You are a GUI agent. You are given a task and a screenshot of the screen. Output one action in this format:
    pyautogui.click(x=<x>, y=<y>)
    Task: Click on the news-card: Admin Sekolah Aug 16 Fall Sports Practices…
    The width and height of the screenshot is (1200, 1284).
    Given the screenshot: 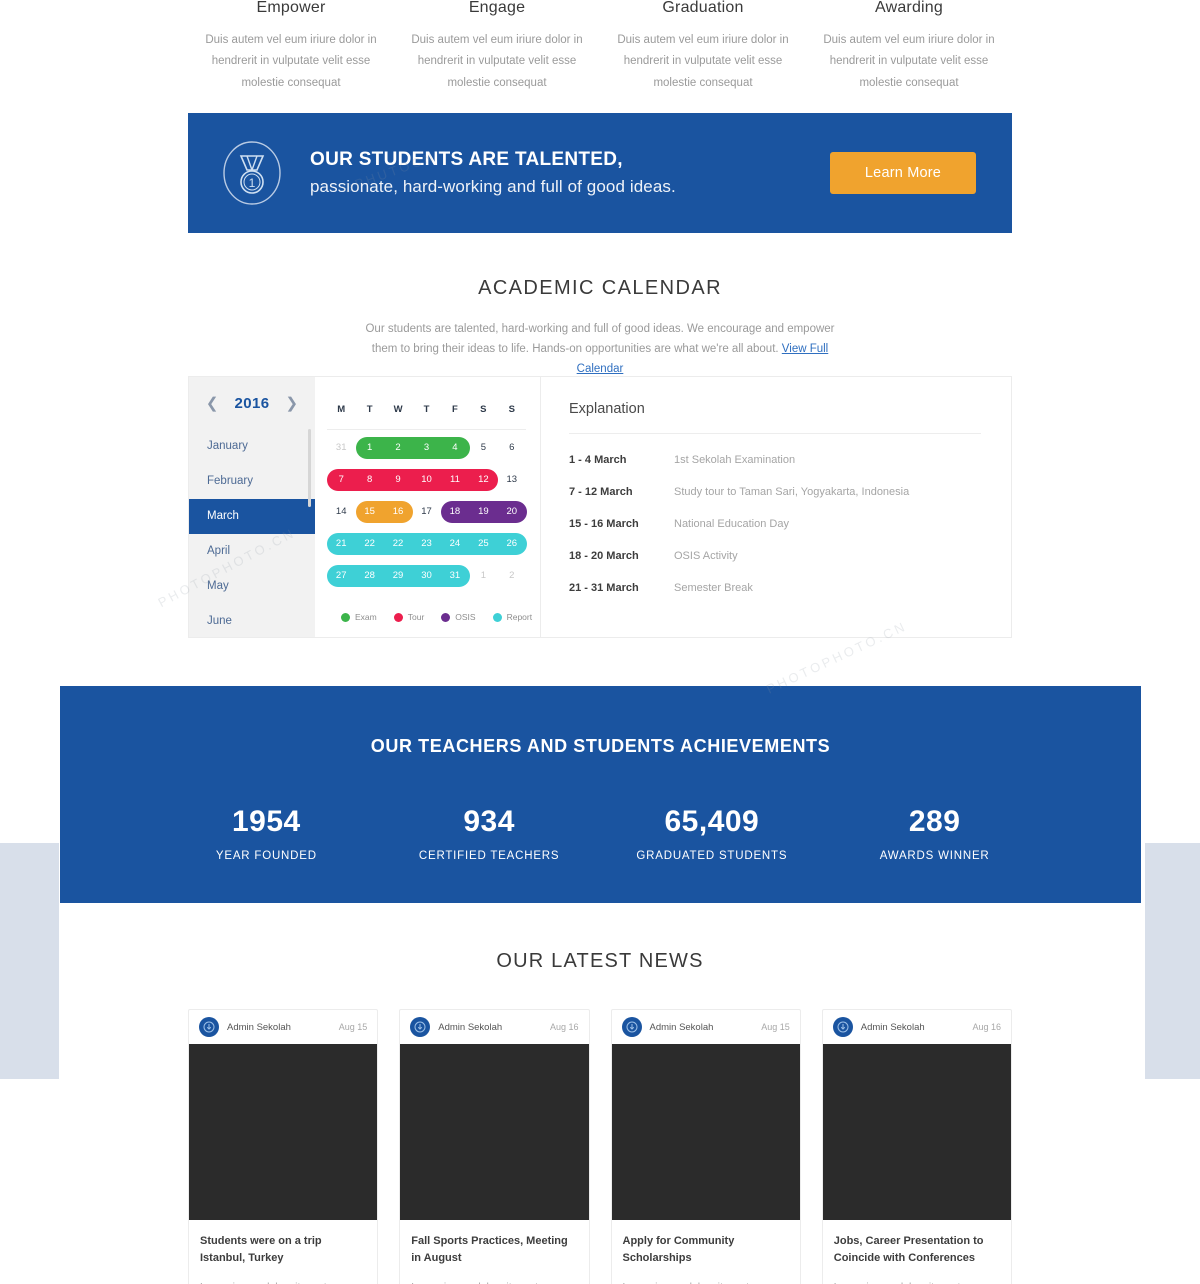 What is the action you would take?
    pyautogui.click(x=494, y=1146)
    